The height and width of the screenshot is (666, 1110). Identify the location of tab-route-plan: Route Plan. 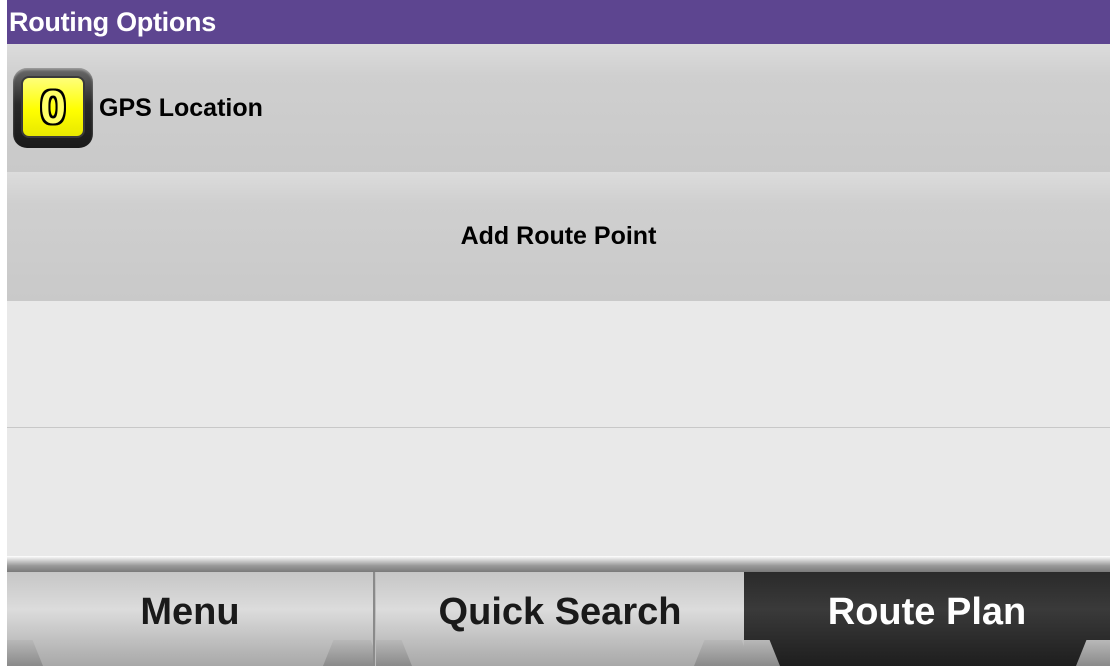
(927, 619).